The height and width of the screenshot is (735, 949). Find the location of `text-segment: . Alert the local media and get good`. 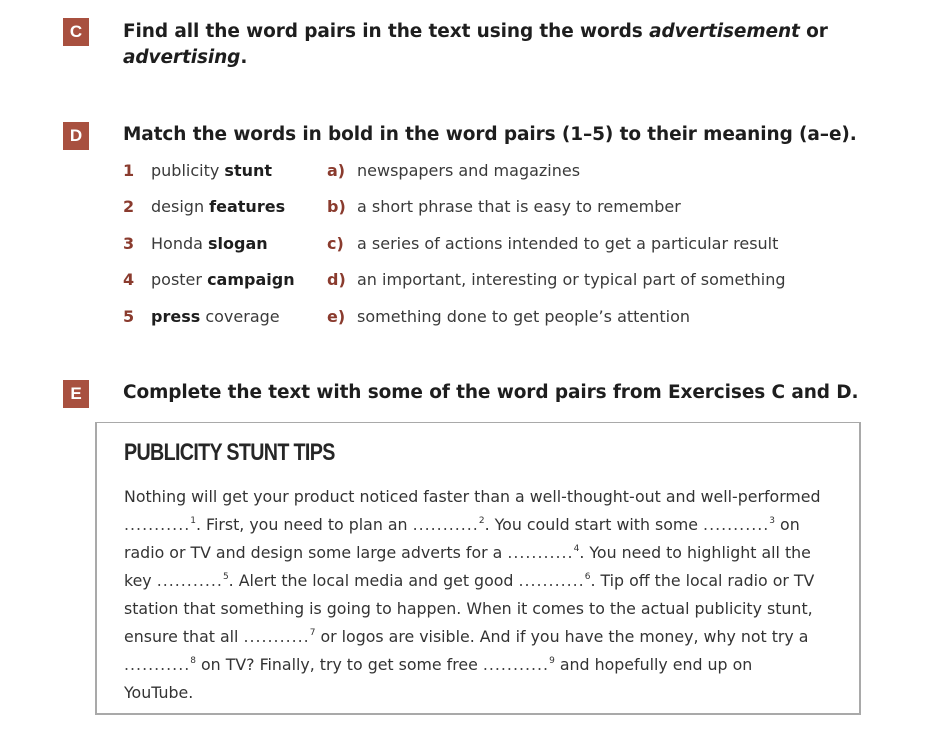

text-segment: . Alert the local media and get good is located at coordinates (373, 580).